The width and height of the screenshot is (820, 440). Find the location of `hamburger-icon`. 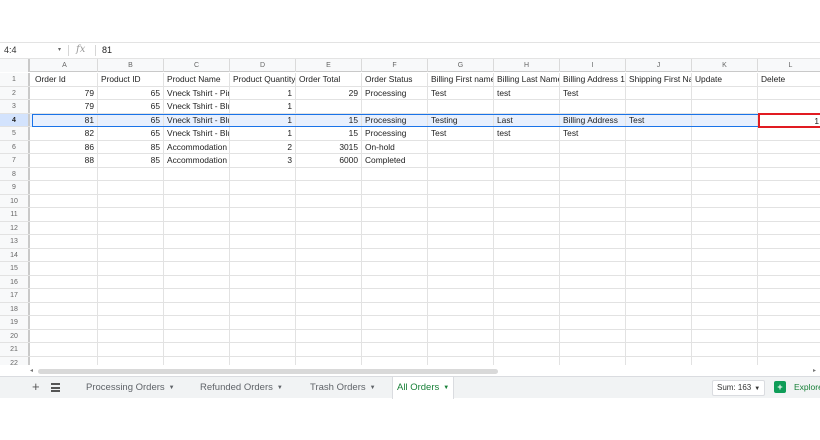

hamburger-icon is located at coordinates (55, 387).